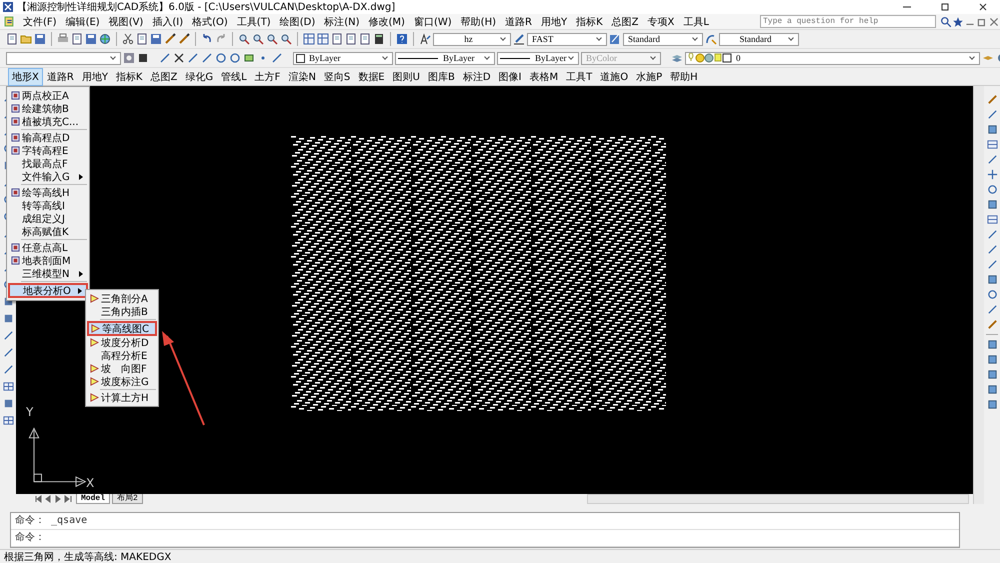  Describe the element at coordinates (343, 58) in the screenshot. I see `color-dropdown: ByLayer` at that location.